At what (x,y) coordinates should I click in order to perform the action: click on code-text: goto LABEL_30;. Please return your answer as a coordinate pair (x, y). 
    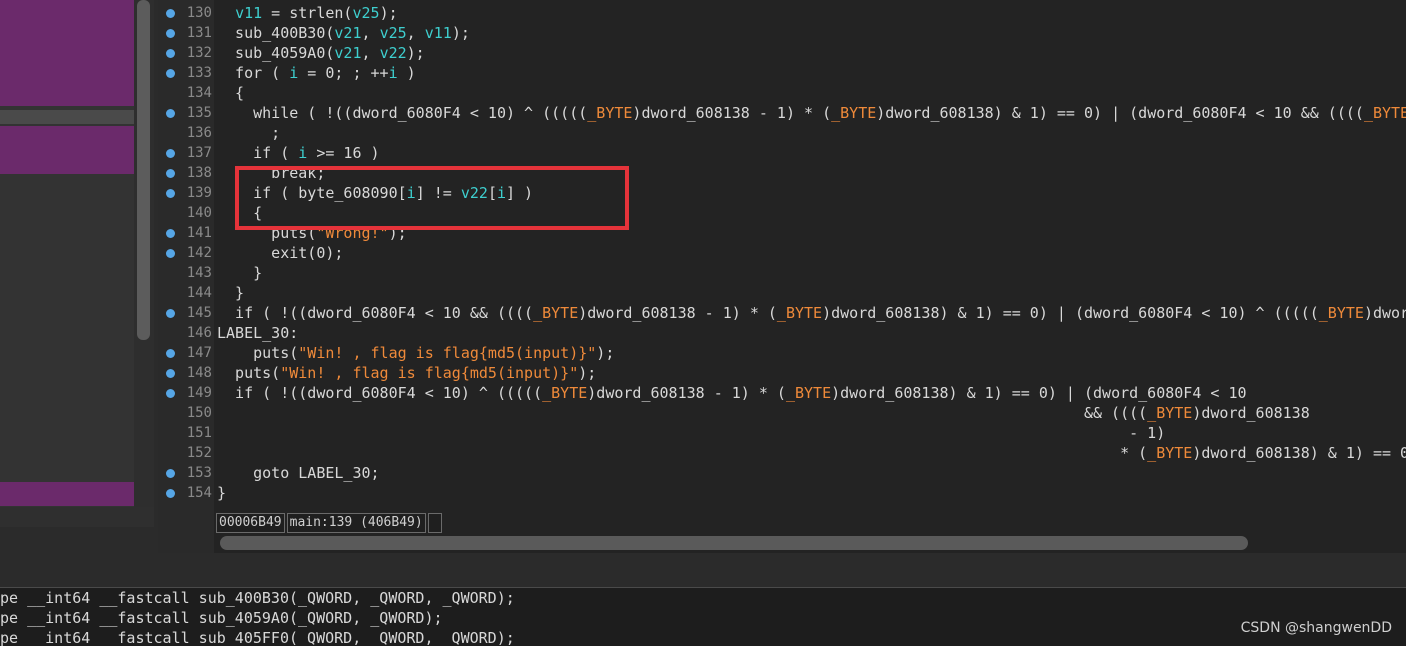
    Looking at the image, I should click on (298, 473).